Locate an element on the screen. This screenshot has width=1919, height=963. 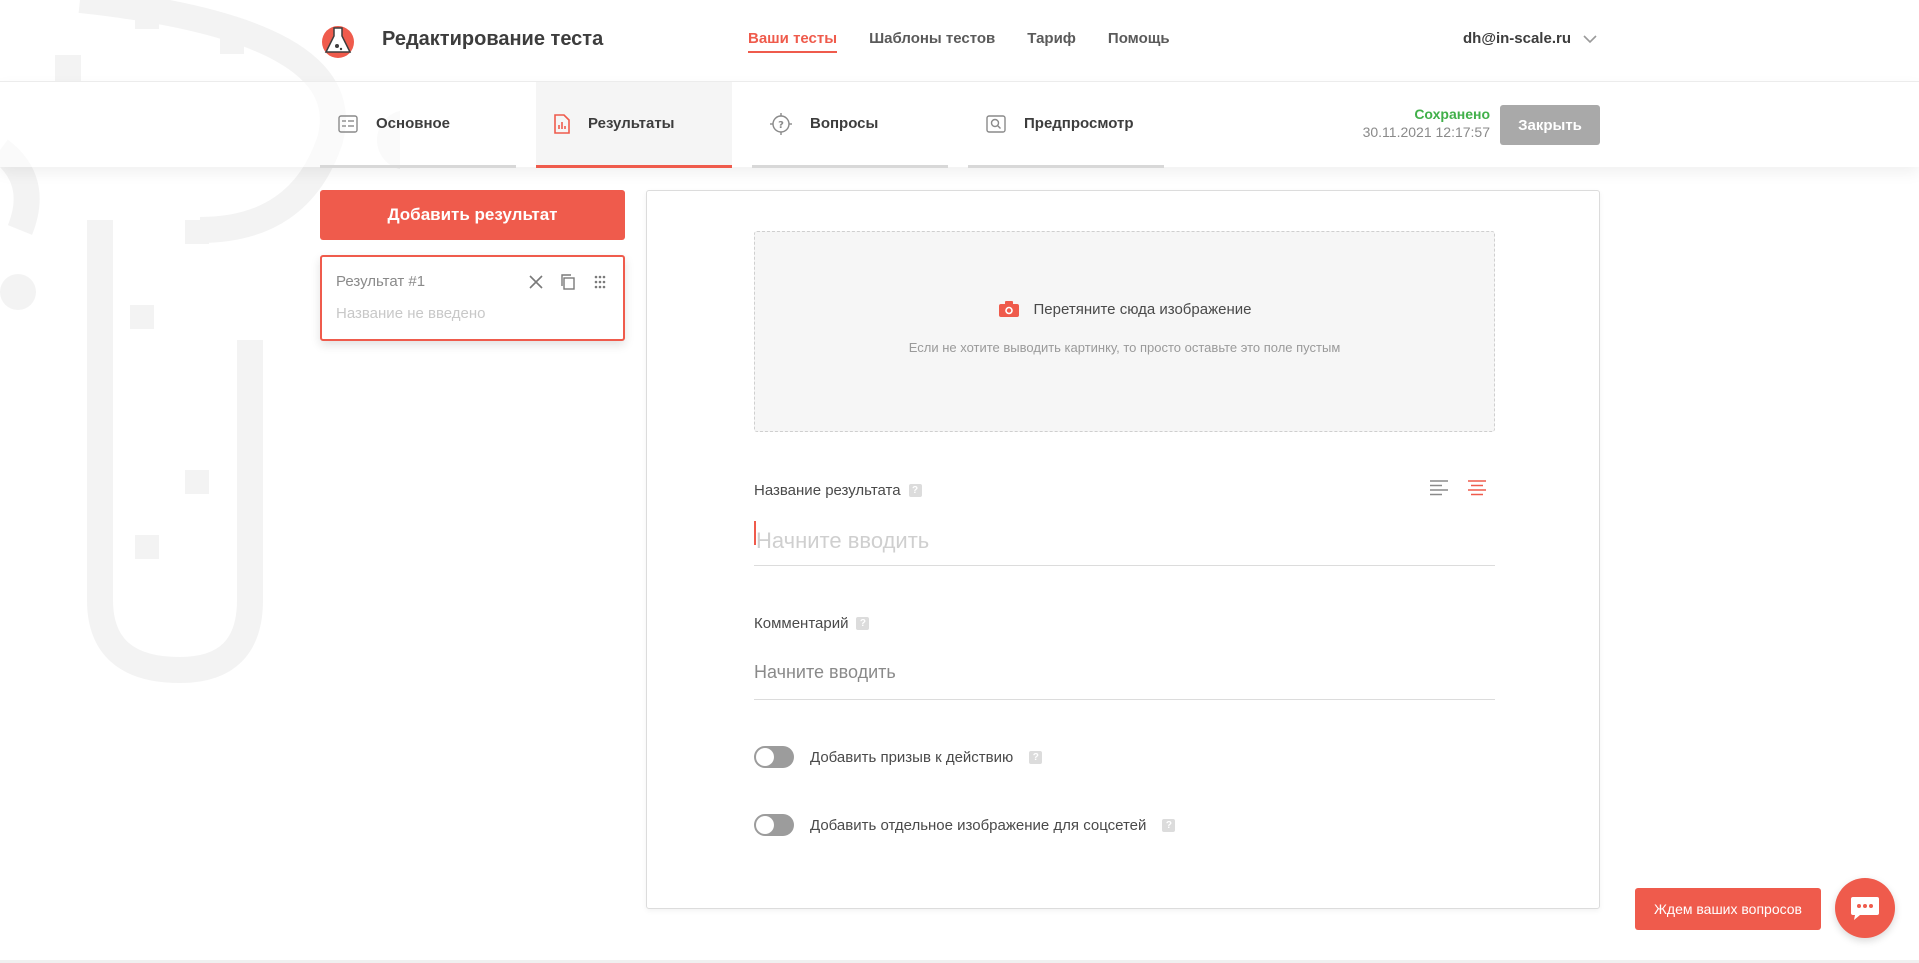
result-list-item: Результат #1 Название не введено is located at coordinates (472, 298).